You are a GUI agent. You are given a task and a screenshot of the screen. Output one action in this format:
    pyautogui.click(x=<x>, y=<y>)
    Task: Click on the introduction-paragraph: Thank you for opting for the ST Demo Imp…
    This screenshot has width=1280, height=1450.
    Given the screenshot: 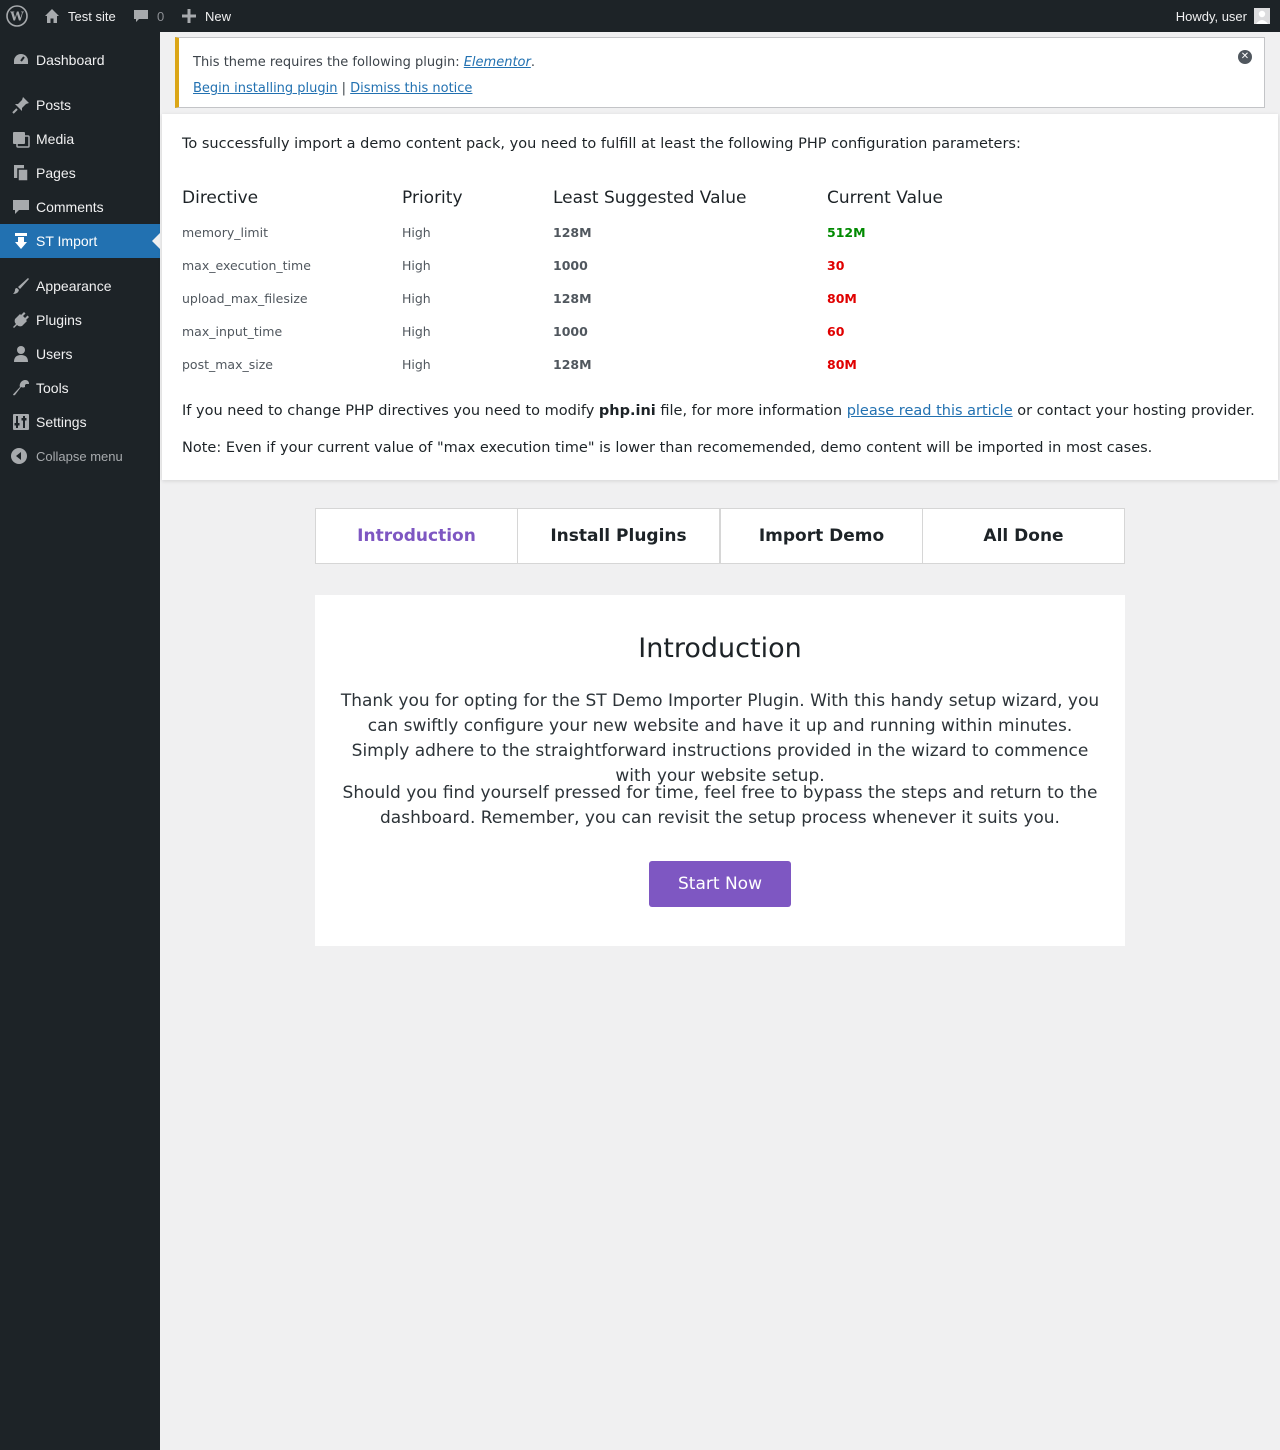 What is the action you would take?
    pyautogui.click(x=720, y=738)
    